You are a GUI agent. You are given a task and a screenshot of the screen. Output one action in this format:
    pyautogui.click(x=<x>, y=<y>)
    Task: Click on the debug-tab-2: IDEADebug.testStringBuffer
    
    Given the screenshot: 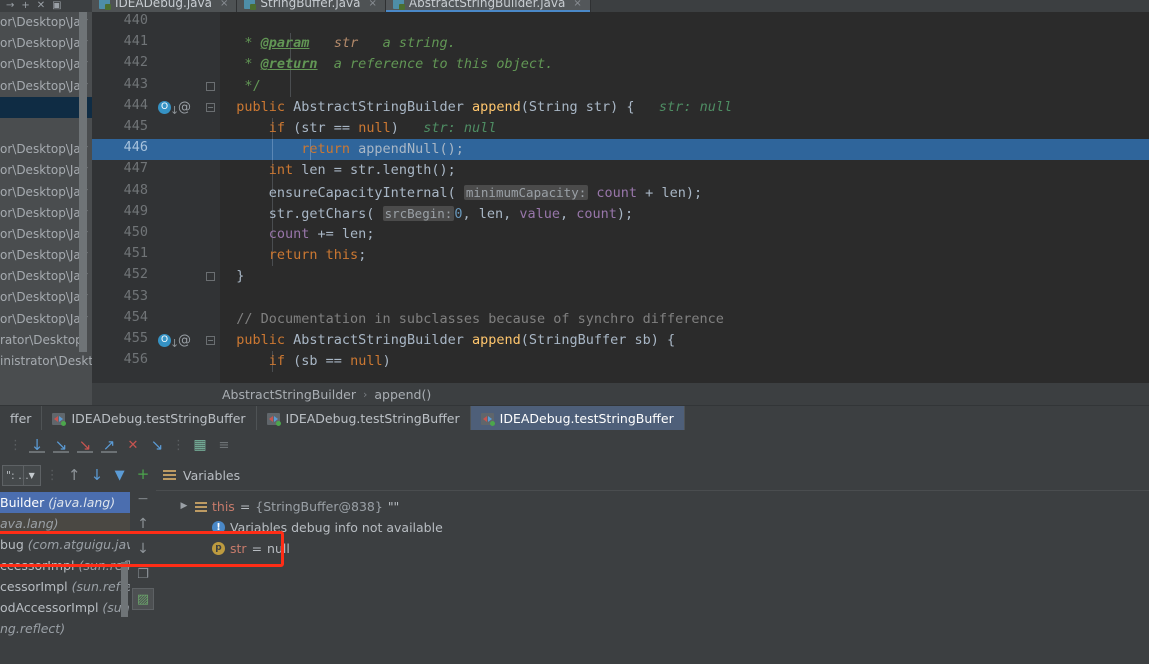 What is the action you would take?
    pyautogui.click(x=364, y=418)
    